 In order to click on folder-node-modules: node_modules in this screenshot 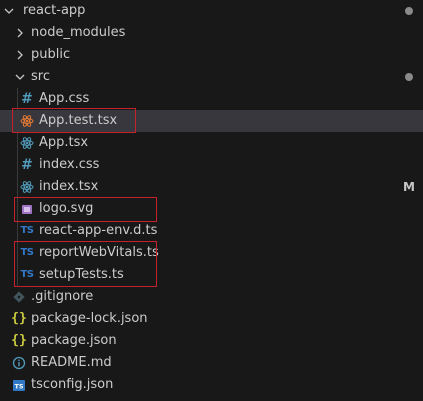, I will do `click(211, 33)`.